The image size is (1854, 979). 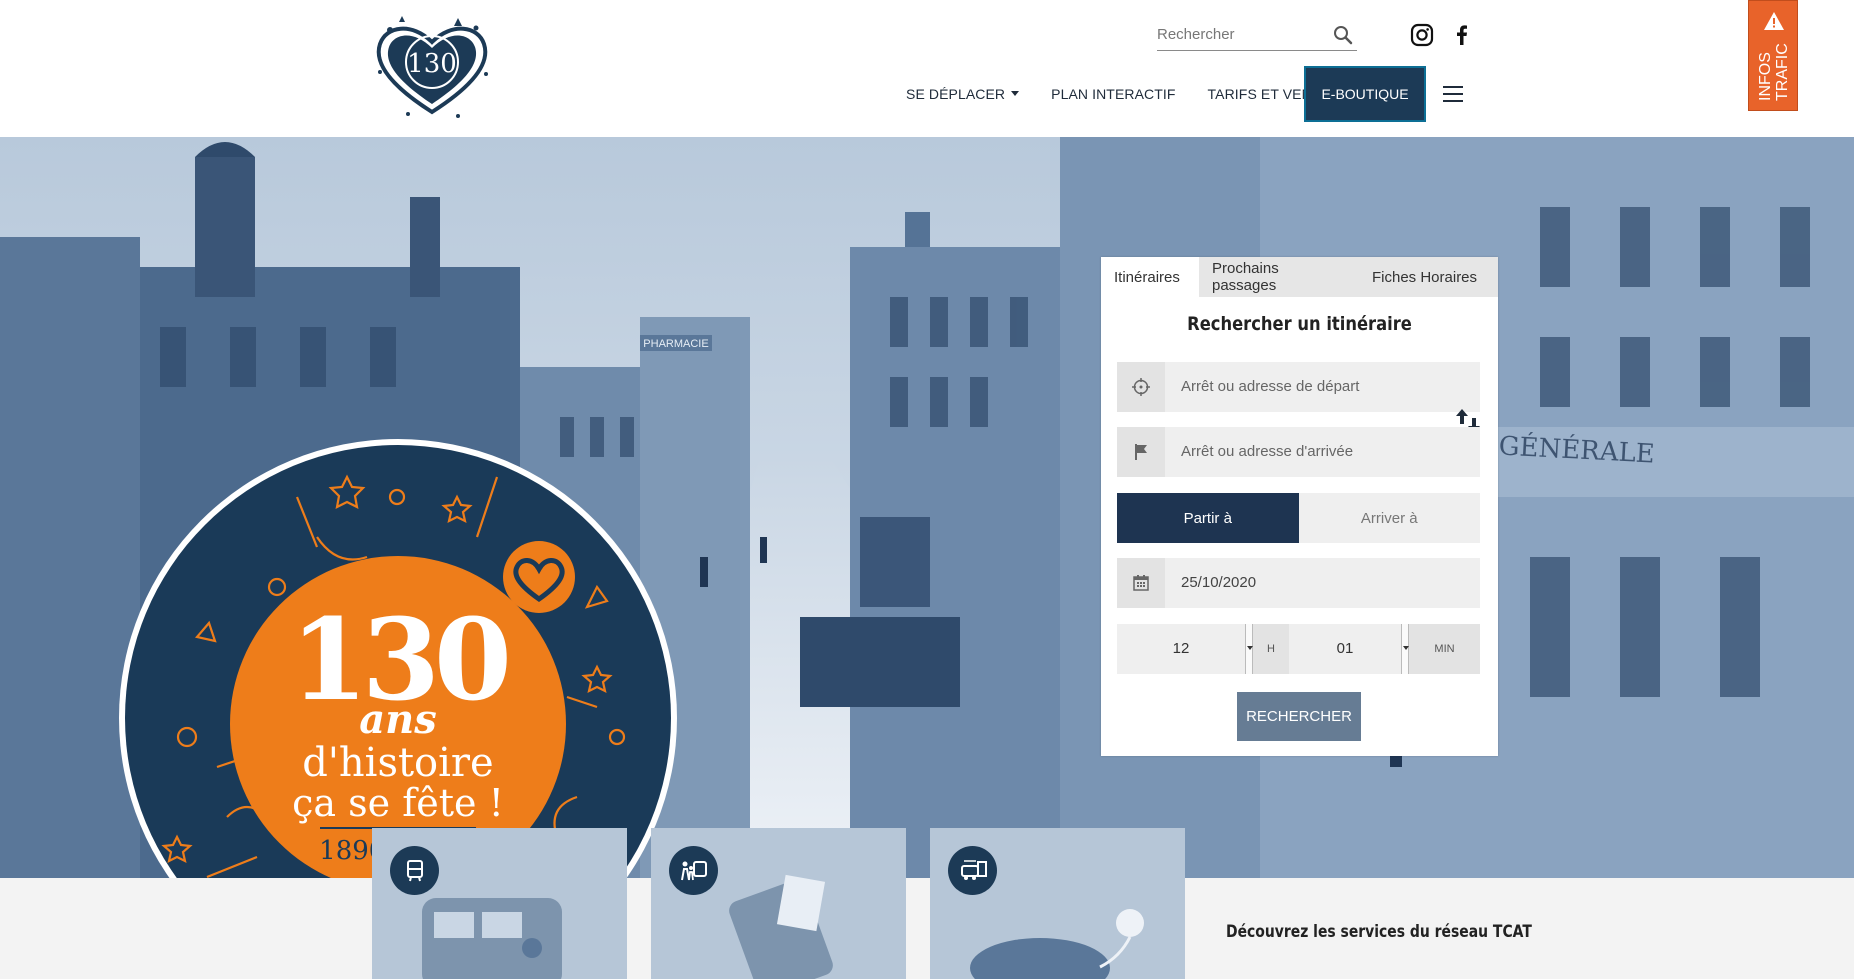 What do you see at coordinates (1343, 35) in the screenshot?
I see `search-icon` at bounding box center [1343, 35].